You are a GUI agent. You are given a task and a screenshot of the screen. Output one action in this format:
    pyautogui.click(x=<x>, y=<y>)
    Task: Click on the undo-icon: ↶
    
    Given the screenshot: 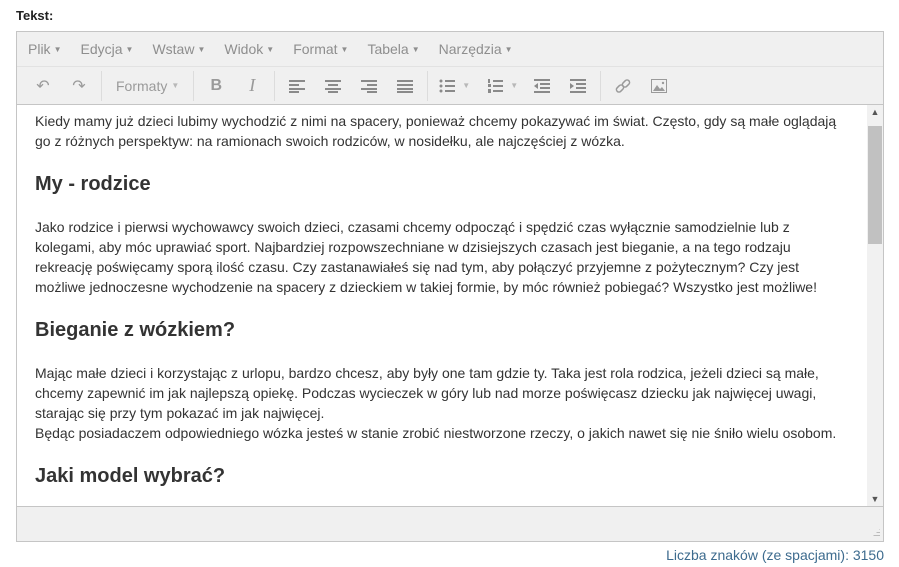 What is the action you would take?
    pyautogui.click(x=43, y=86)
    